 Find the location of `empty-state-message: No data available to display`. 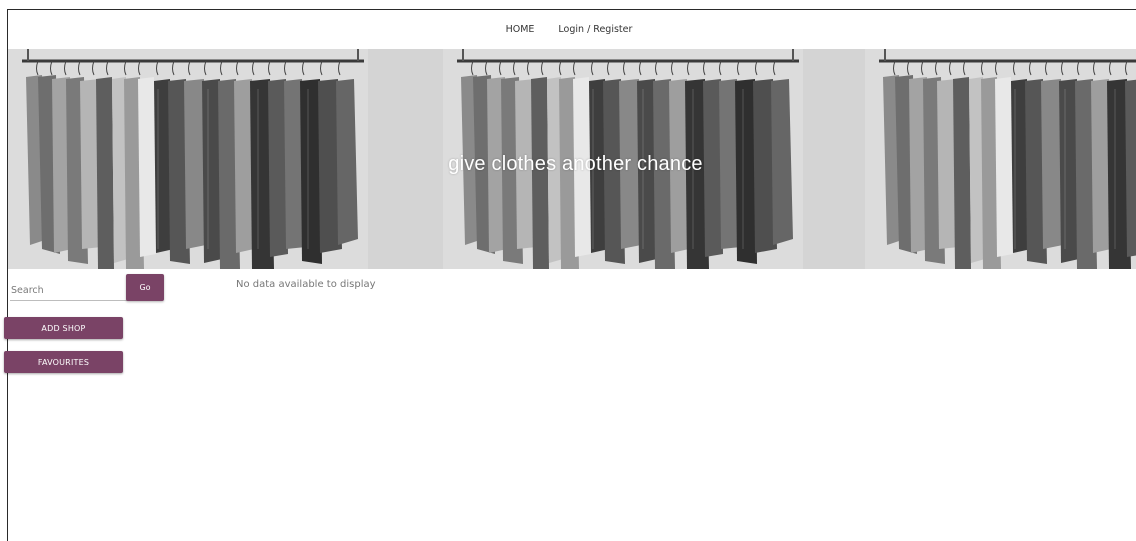

empty-state-message: No data available to display is located at coordinates (306, 284).